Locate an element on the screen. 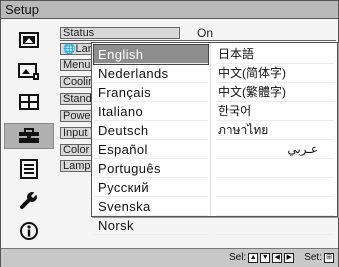 The width and height of the screenshot is (339, 267). arrow-right-key-icon: ▶ is located at coordinates (289, 257).